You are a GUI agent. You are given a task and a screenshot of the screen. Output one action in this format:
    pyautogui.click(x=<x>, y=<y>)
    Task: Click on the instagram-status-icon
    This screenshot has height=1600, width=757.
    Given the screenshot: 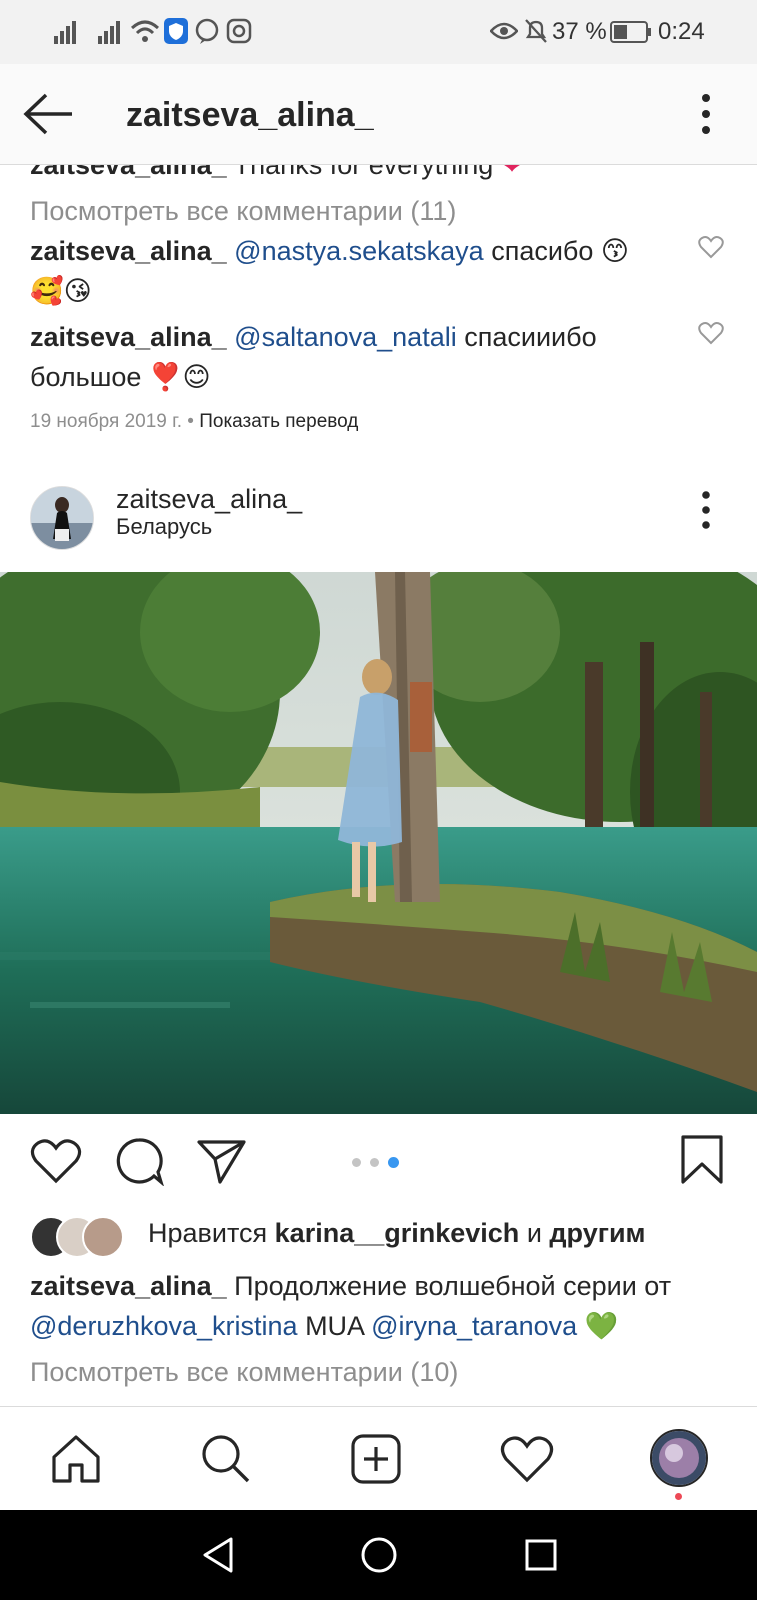 What is the action you would take?
    pyautogui.click(x=239, y=31)
    